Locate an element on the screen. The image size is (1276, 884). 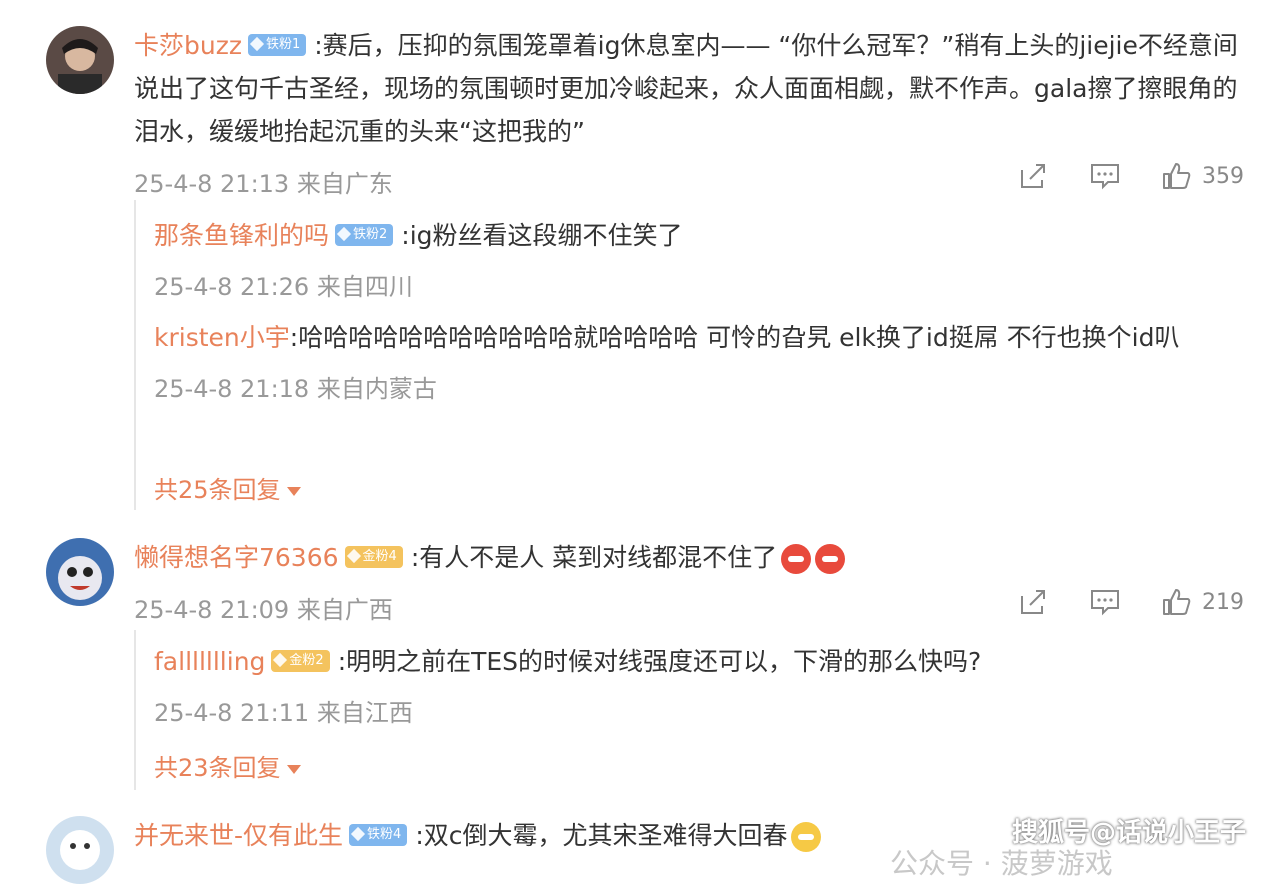
comment-meta: 25-4-8 21:09 来自广西 is located at coordinates (263, 610).